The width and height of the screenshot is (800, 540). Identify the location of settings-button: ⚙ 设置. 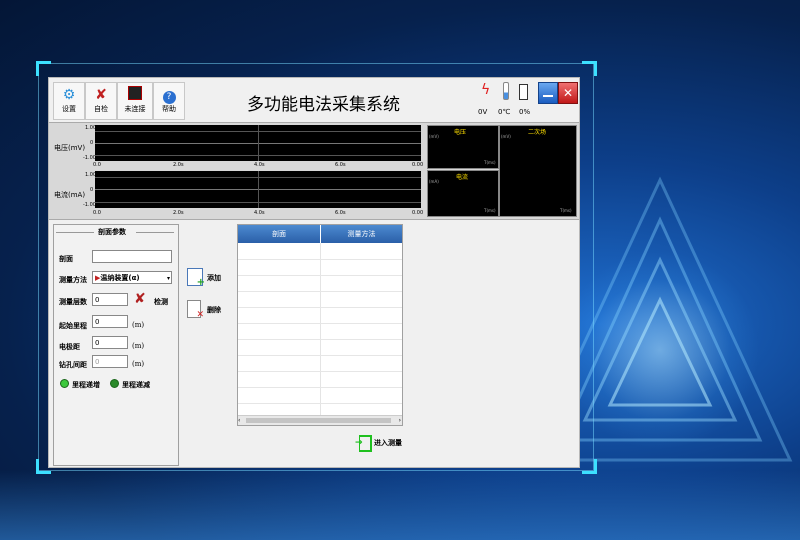
(69, 101).